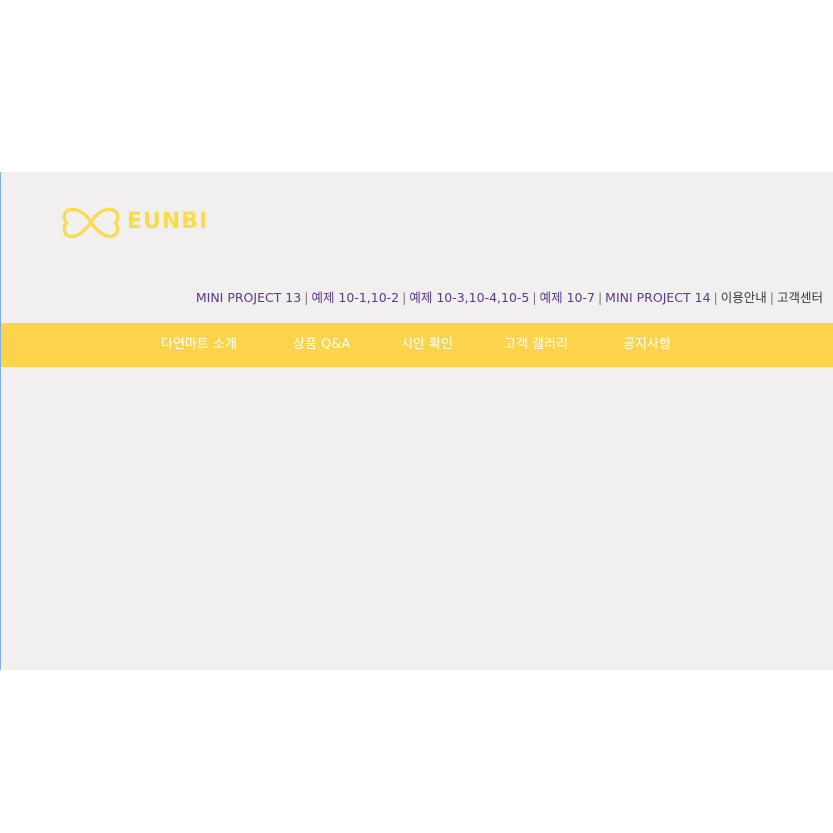  I want to click on link-example-10-3: 예제 10-3,10-4,10-5, so click(469, 297).